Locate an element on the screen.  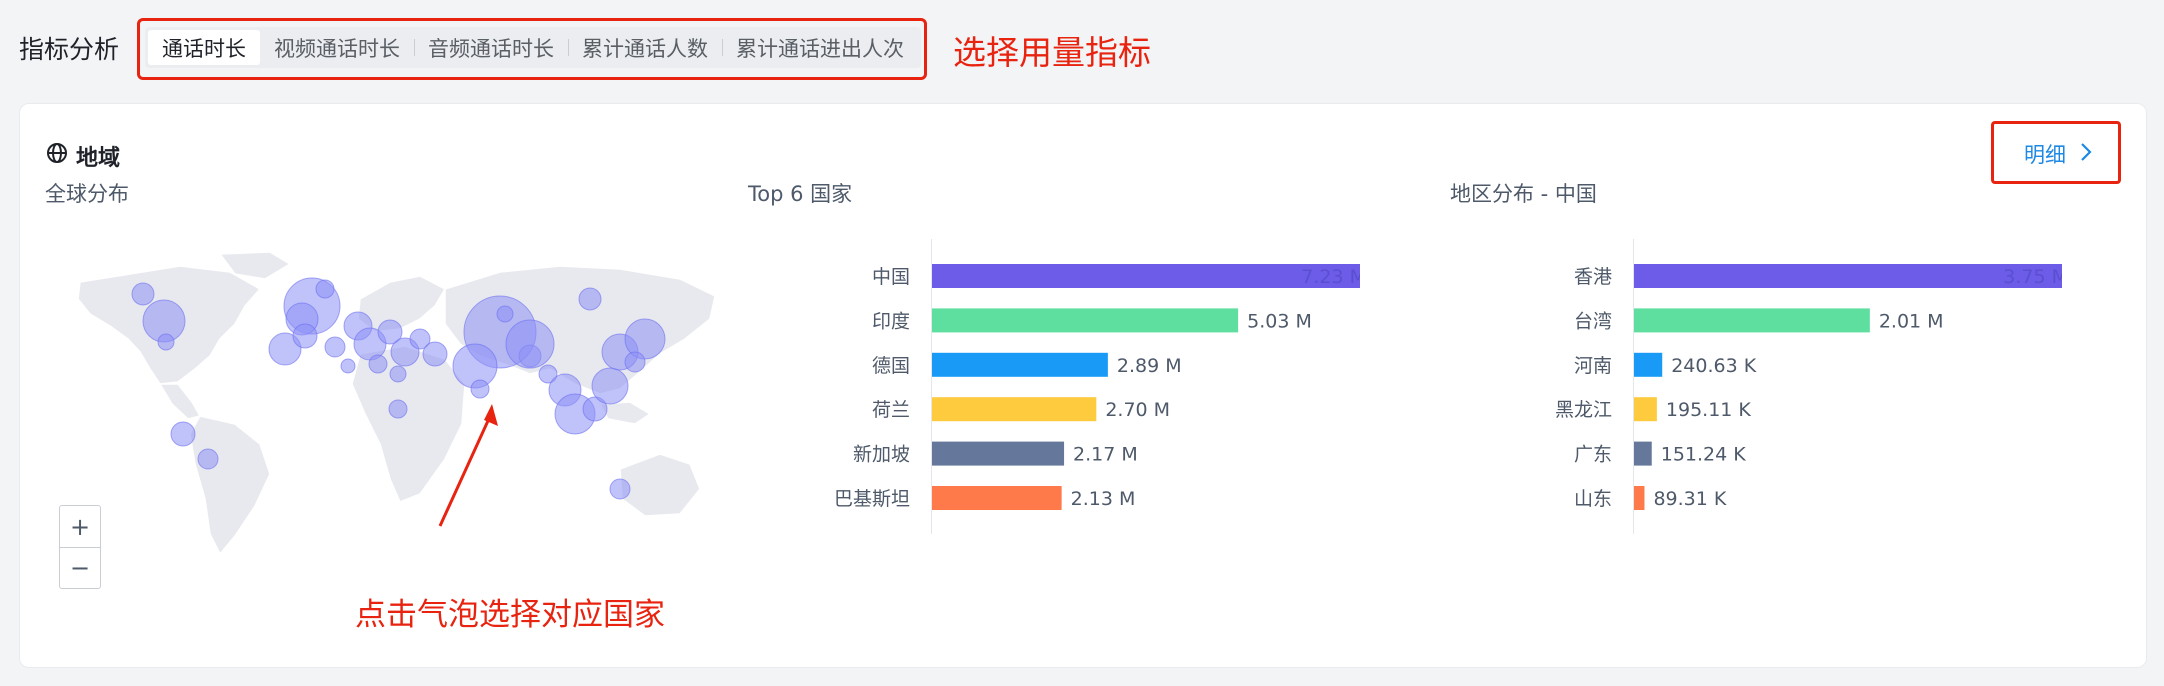
globe-icon is located at coordinates (57, 156).